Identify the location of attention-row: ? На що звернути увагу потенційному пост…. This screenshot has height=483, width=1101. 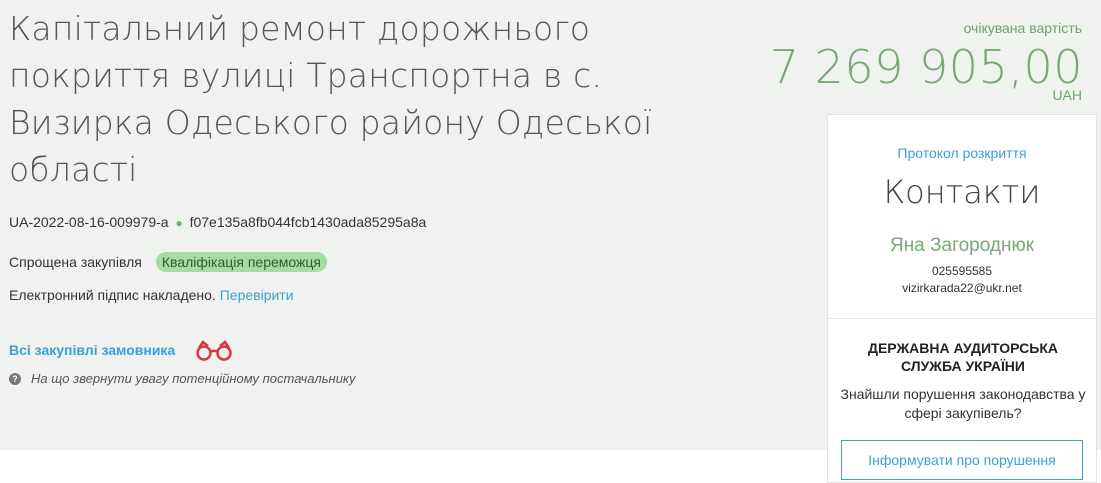
(182, 378).